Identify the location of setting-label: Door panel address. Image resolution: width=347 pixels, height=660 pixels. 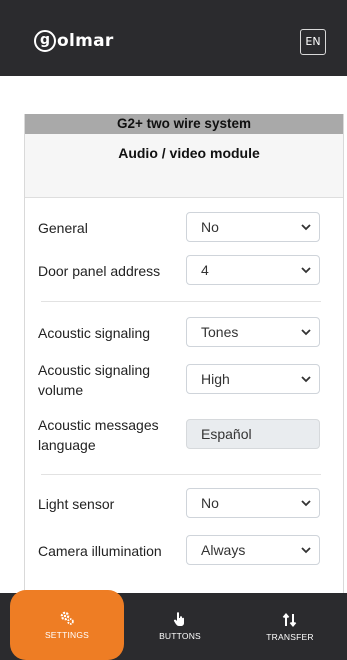
(99, 271).